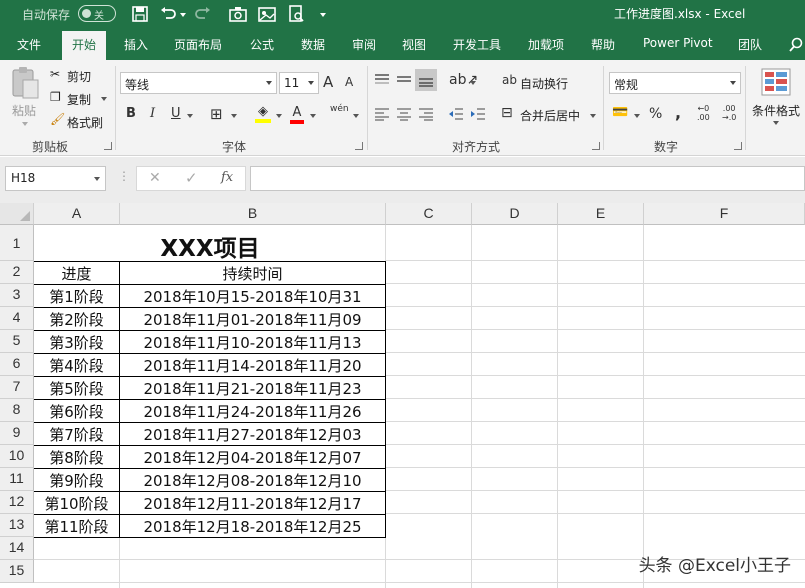 The width and height of the screenshot is (805, 588). Describe the element at coordinates (76, 273) in the screenshot. I see `header-cell-progress: 进度` at that location.